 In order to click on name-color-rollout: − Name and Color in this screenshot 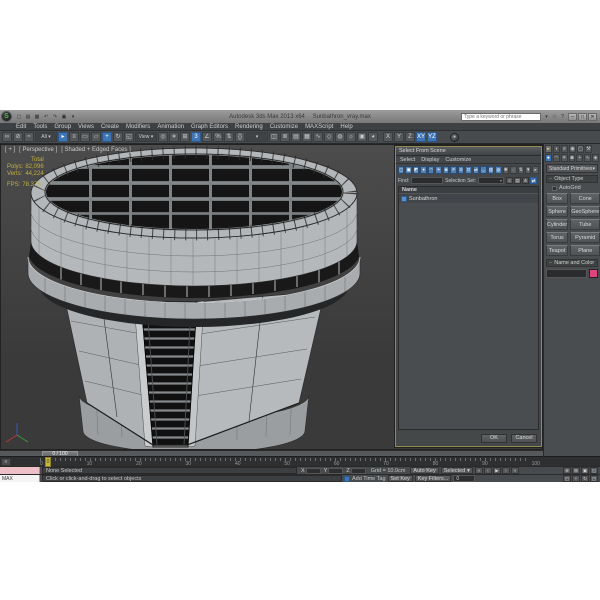, I will do `click(572, 263)`.